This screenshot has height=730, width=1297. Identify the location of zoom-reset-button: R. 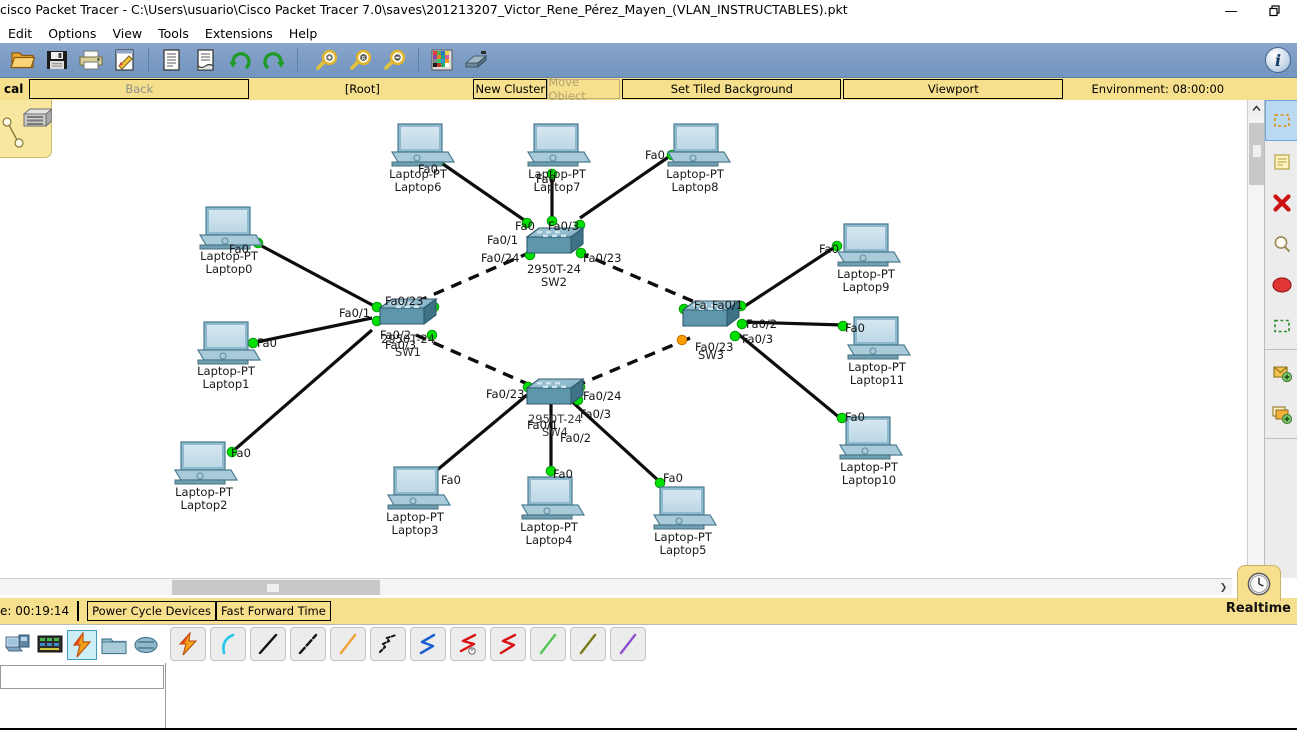
(361, 60).